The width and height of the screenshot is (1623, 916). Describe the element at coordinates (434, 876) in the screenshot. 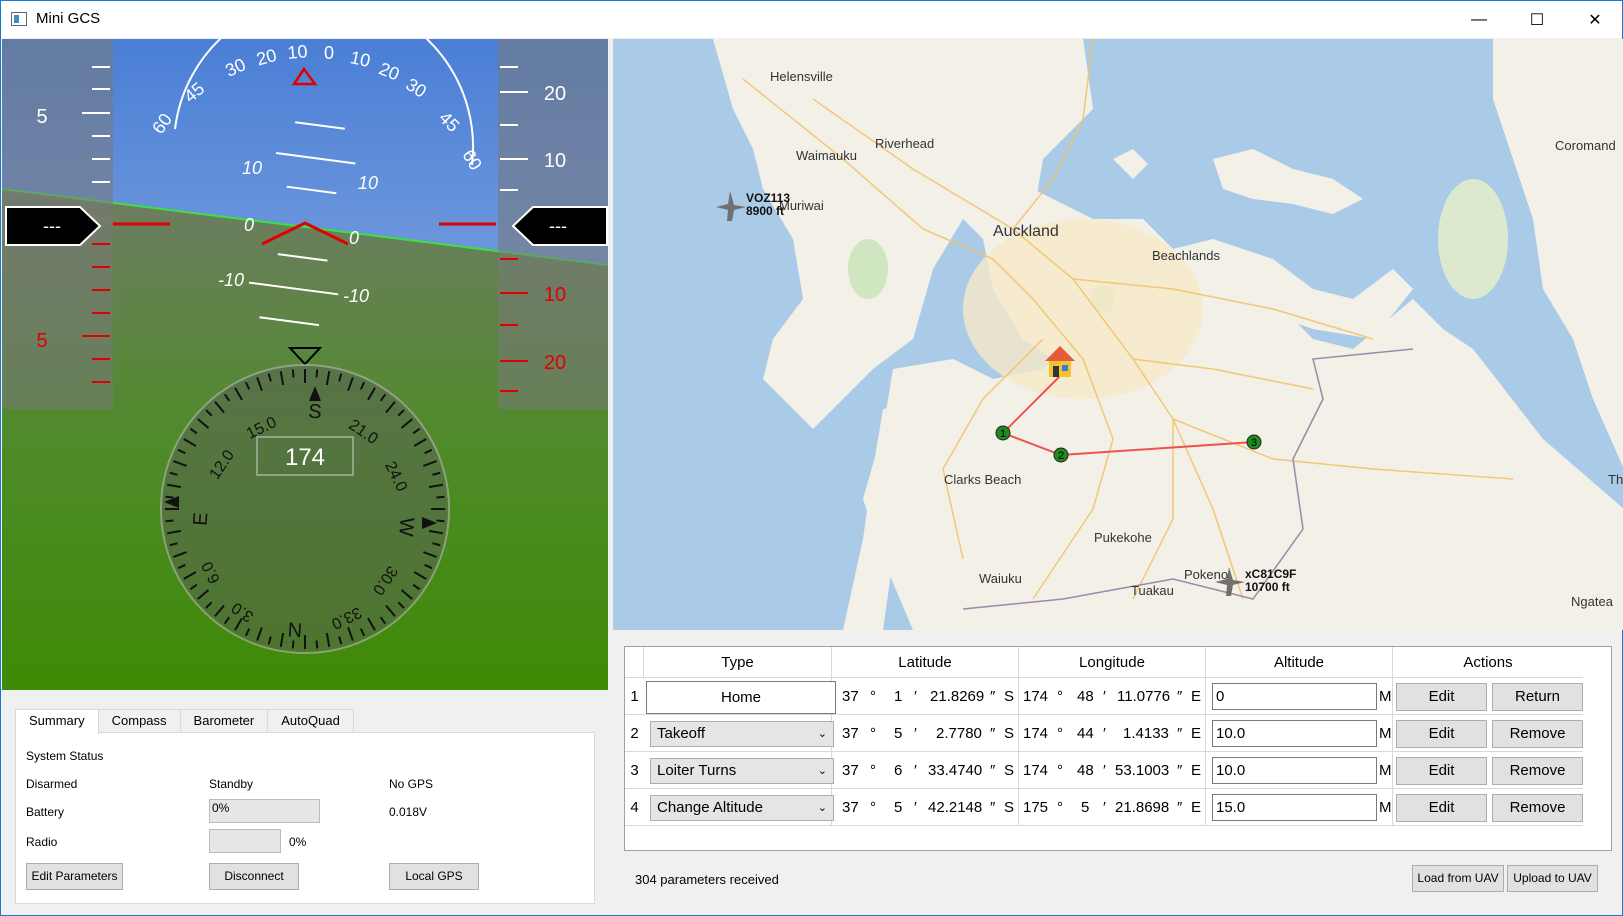

I see `local-gps-button: Local GPS` at that location.